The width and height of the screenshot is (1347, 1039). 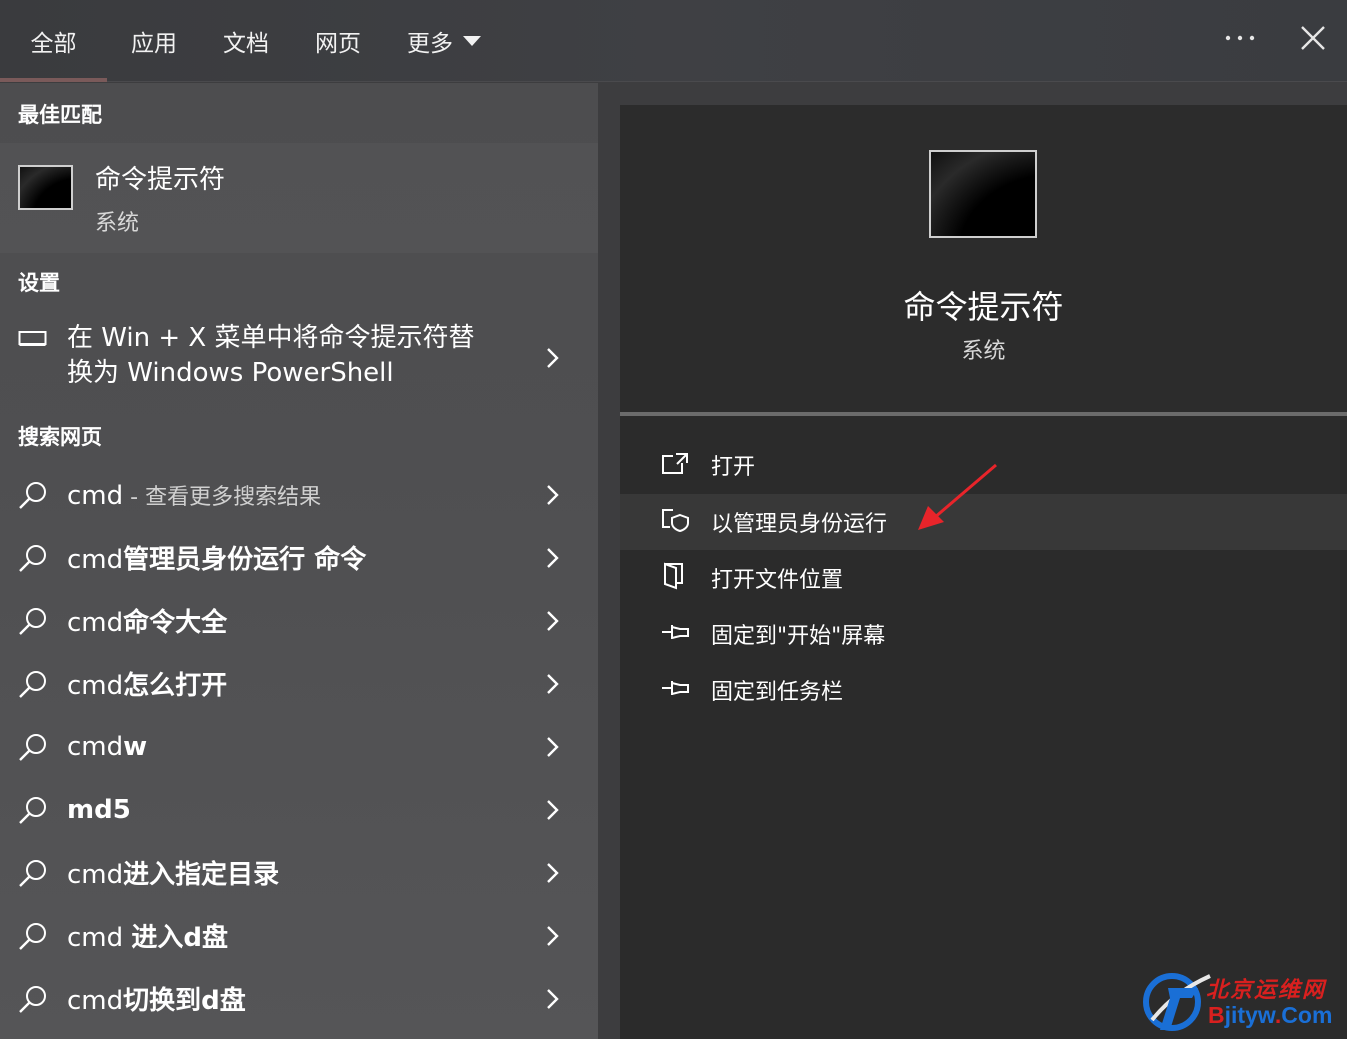 I want to click on best-match-heading: 最佳匹配, so click(x=60, y=115).